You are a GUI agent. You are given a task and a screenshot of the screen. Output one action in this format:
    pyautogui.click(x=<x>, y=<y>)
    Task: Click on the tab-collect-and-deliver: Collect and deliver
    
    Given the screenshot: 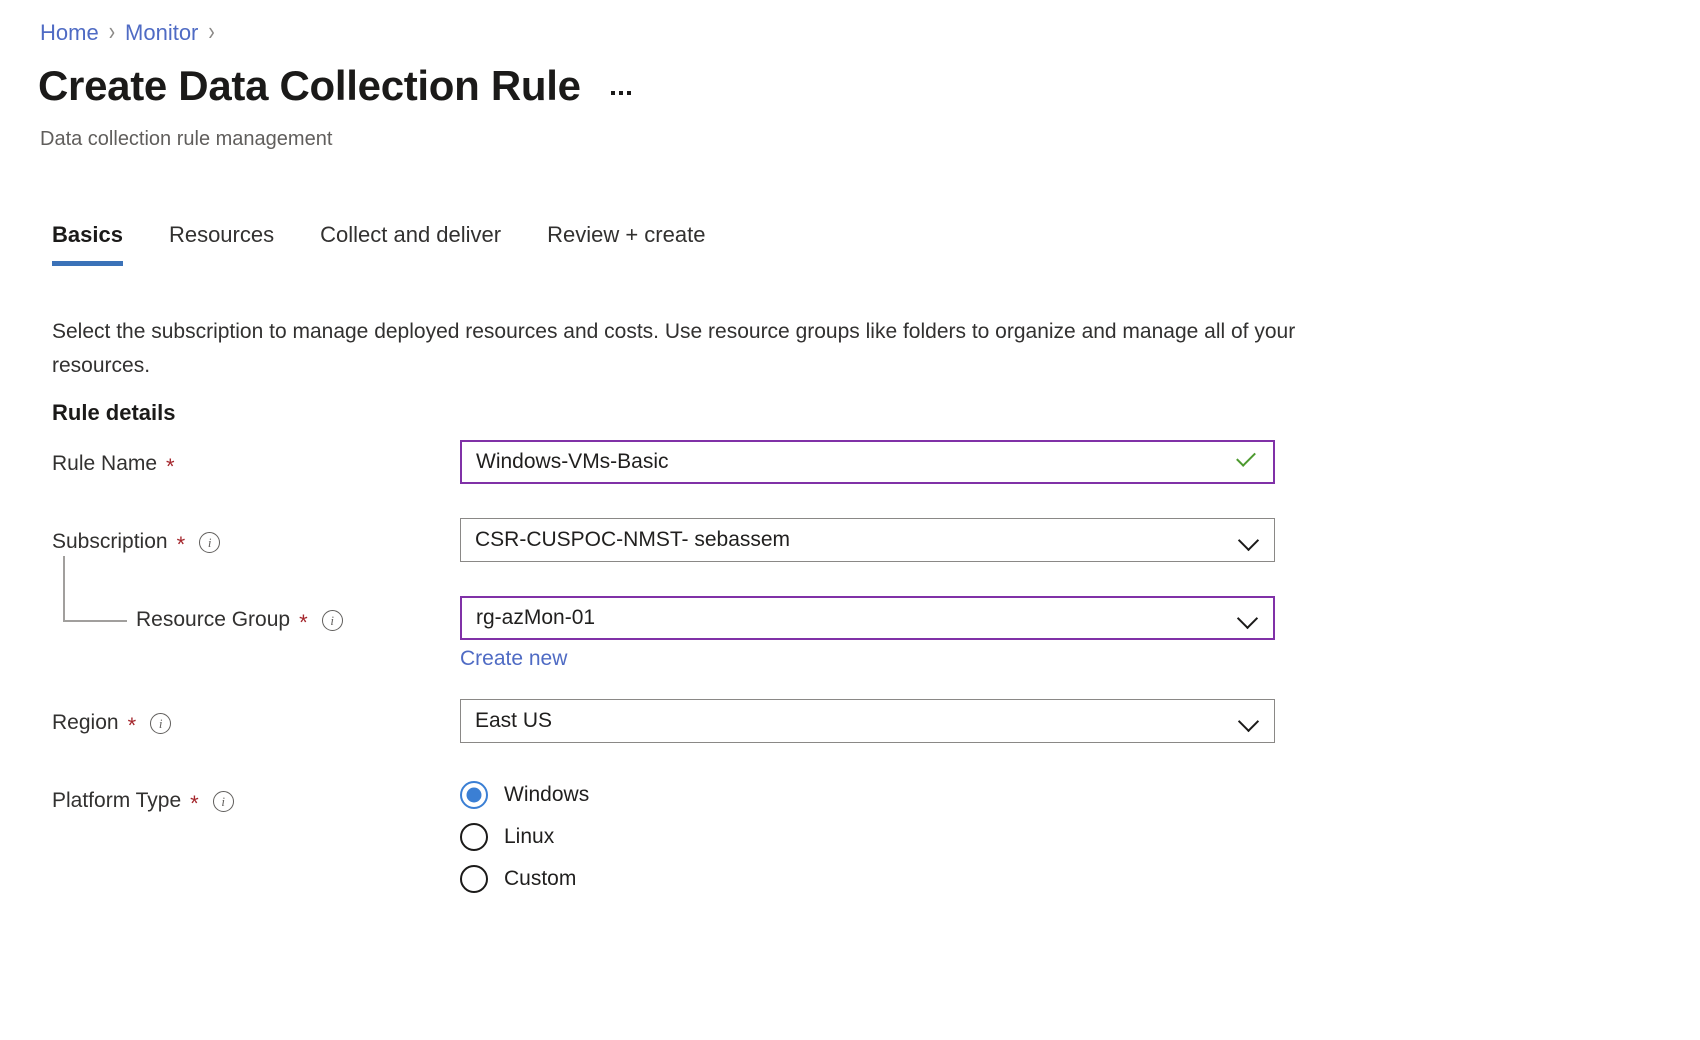 What is the action you would take?
    pyautogui.click(x=410, y=244)
    